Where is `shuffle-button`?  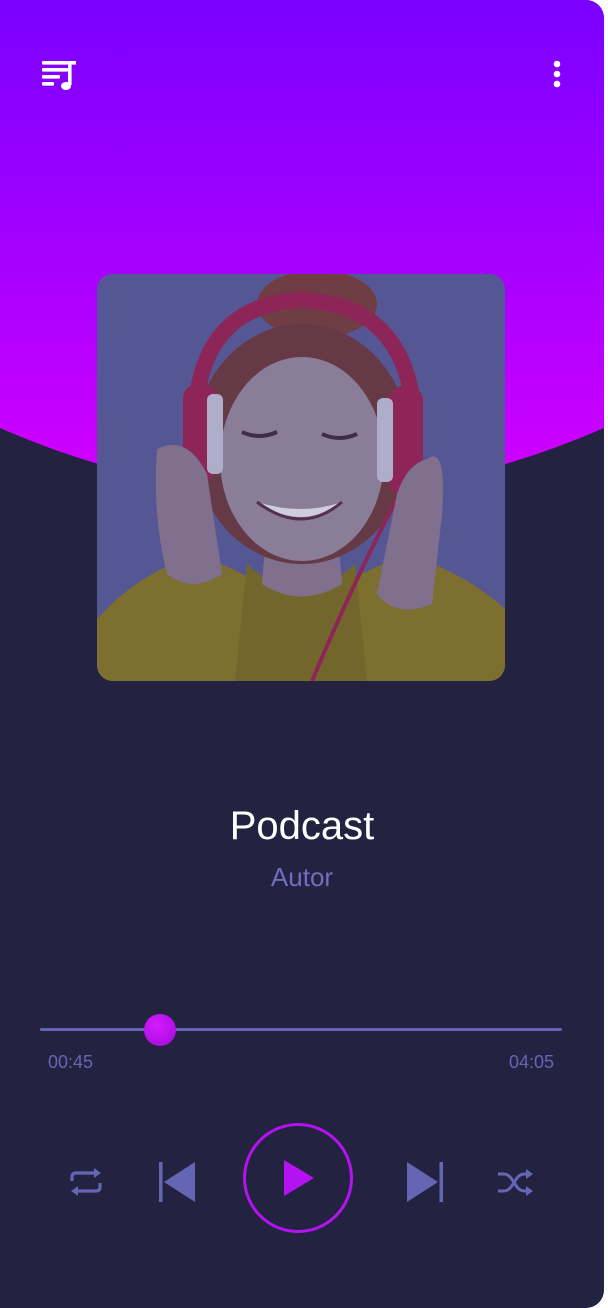 shuffle-button is located at coordinates (515, 1182).